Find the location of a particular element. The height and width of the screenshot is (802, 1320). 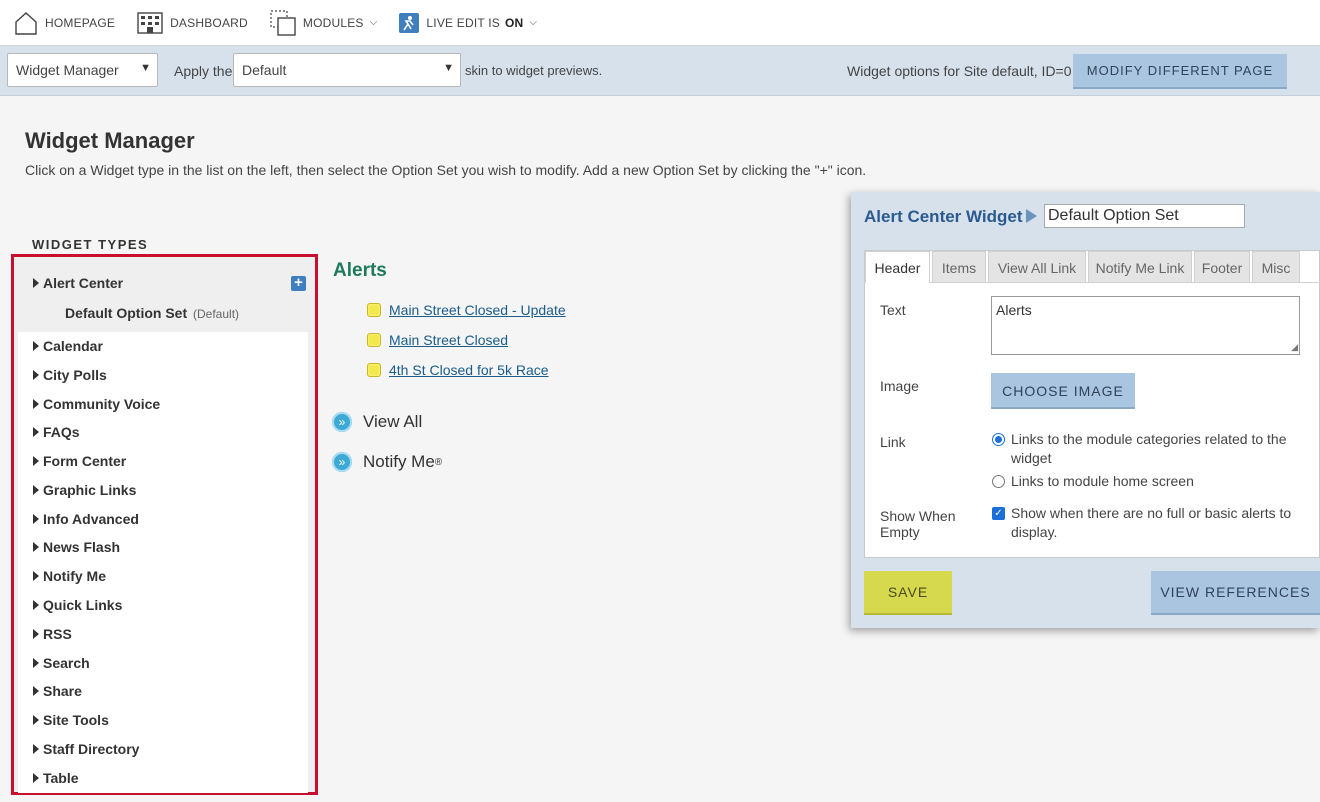

view-references-button: VIEW REFERENCES is located at coordinates (1235, 593).